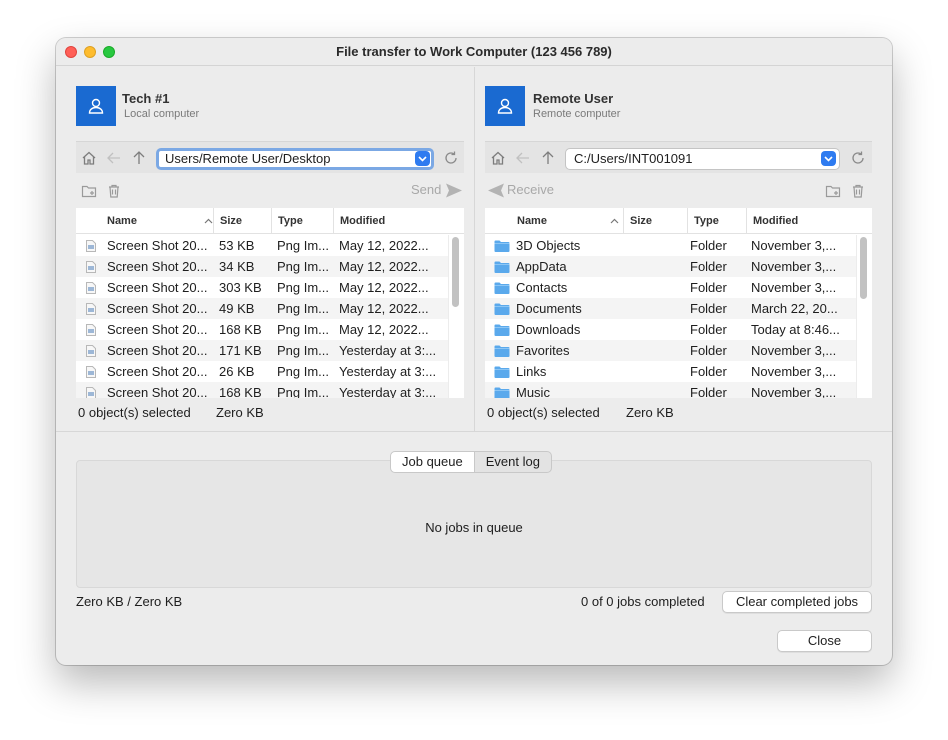  Describe the element at coordinates (109, 52) in the screenshot. I see `maximize-window-button` at that location.